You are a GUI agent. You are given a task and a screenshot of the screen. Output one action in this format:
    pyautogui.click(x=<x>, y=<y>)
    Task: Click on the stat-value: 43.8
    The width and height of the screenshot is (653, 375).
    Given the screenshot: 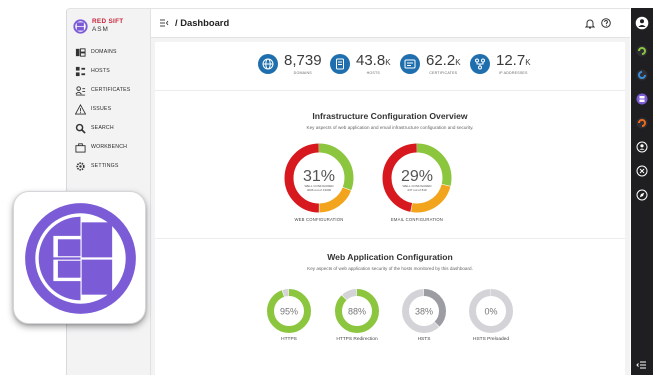 What is the action you would take?
    pyautogui.click(x=371, y=60)
    